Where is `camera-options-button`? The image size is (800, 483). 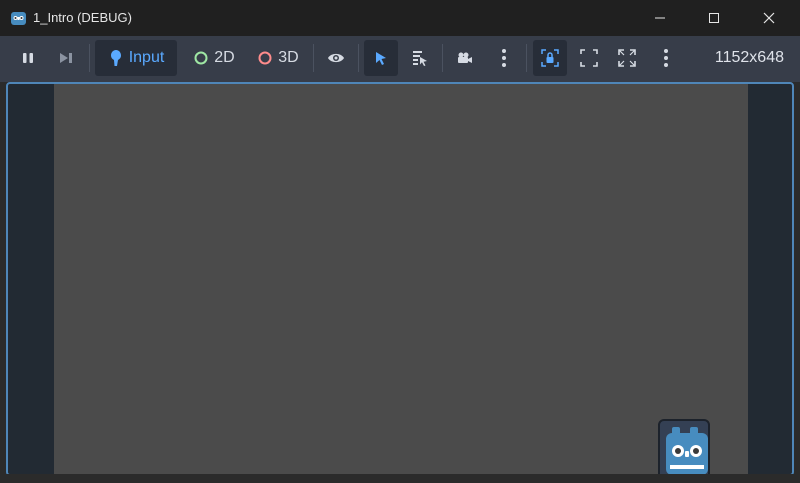
camera-options-button is located at coordinates (504, 58).